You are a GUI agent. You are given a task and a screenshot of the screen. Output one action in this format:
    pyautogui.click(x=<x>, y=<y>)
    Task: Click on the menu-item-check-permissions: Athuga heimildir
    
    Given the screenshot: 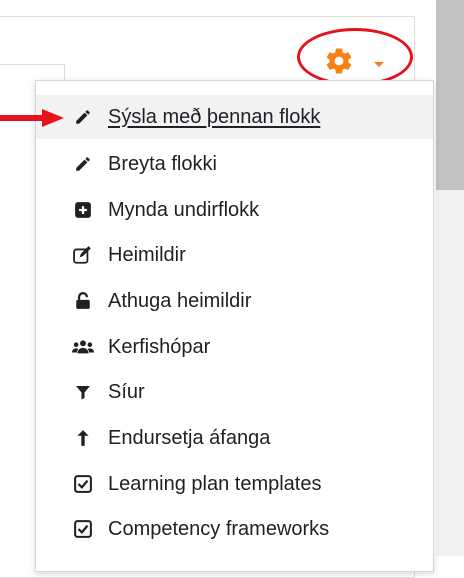 What is the action you would take?
    pyautogui.click(x=234, y=301)
    